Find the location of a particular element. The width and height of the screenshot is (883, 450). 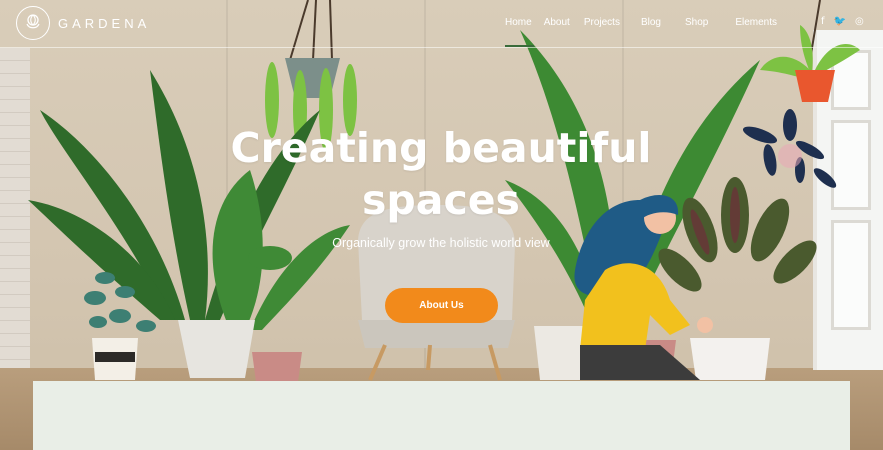

main-nav: Home About Projects Blog Shop Elements is located at coordinates (641, 32).